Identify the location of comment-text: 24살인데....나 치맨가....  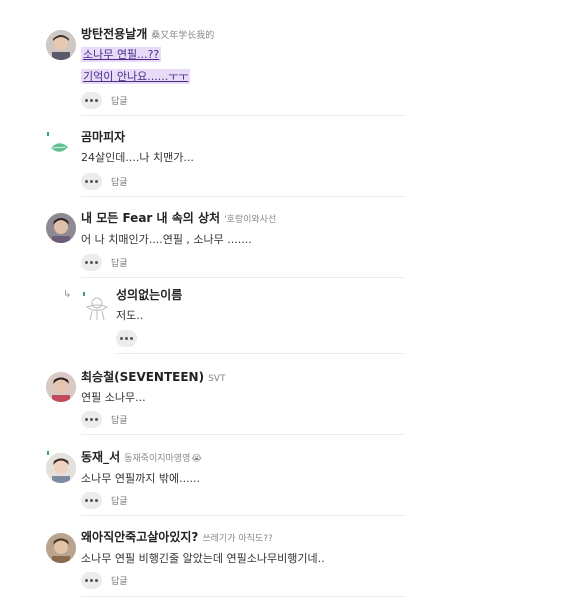
(137, 157).